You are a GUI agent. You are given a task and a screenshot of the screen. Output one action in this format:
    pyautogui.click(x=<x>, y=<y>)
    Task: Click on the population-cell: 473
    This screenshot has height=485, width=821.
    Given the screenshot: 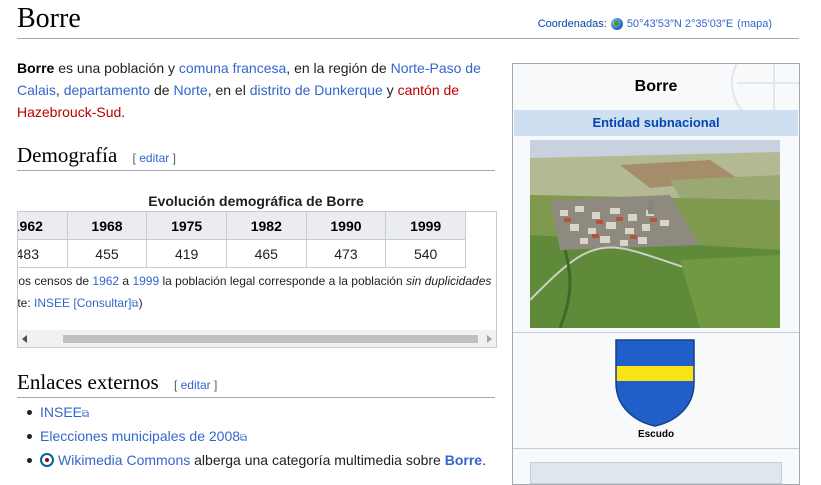 What is the action you would take?
    pyautogui.click(x=346, y=253)
    